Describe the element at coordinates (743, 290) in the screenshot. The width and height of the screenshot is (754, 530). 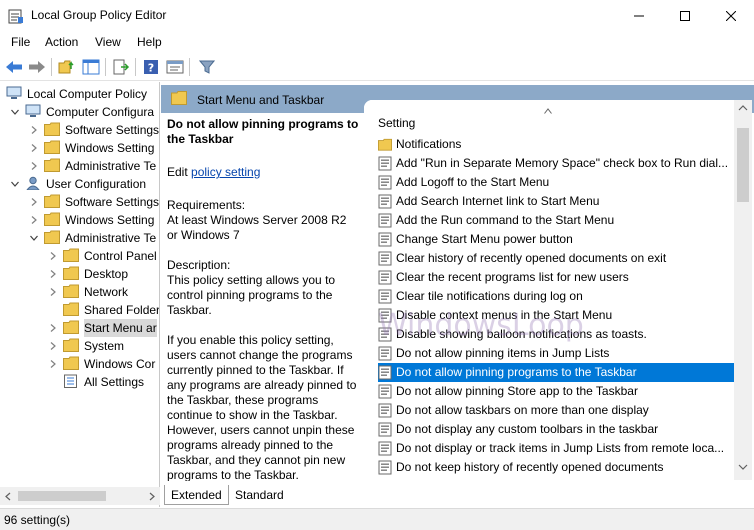
I see `vertical-scrollbar` at that location.